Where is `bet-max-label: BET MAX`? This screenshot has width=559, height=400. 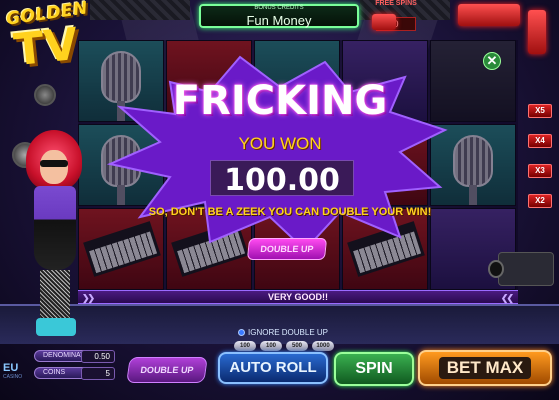 bet-max-label: BET MAX is located at coordinates (485, 368).